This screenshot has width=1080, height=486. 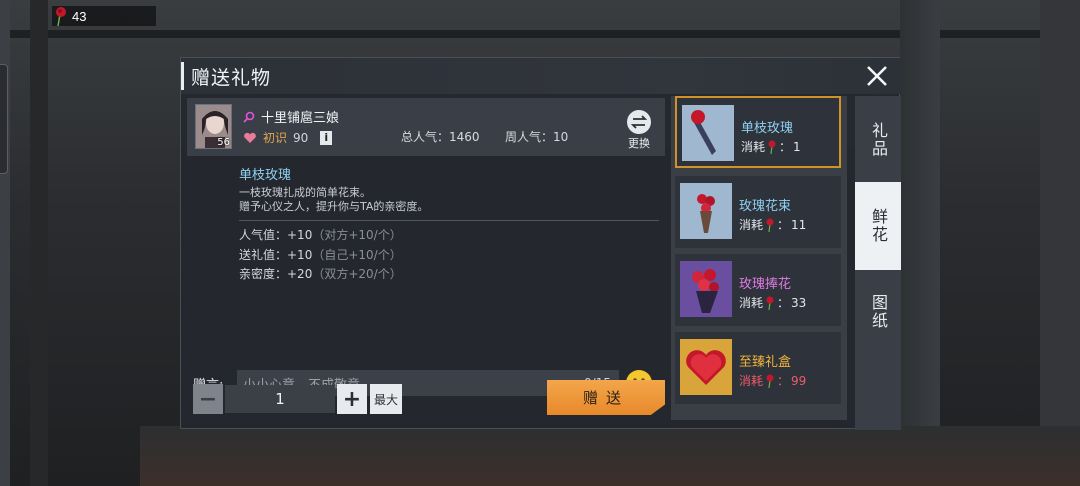 I want to click on effect-value: 送礼值：+10, so click(x=276, y=254).